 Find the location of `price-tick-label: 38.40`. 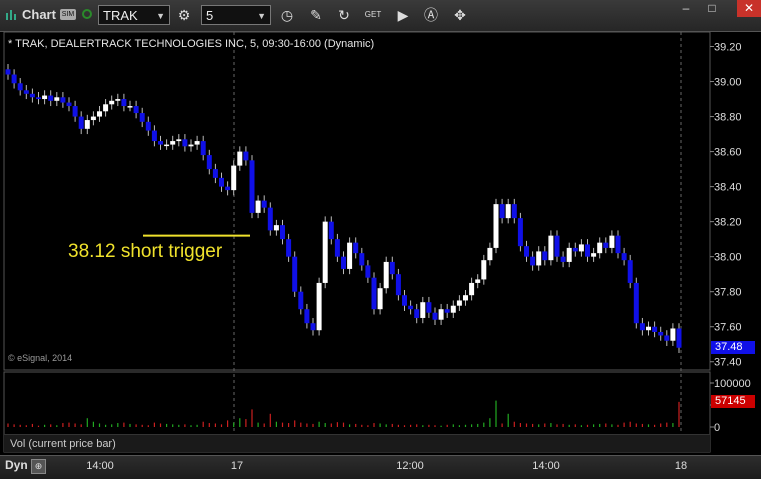

price-tick-label: 38.40 is located at coordinates (728, 188).